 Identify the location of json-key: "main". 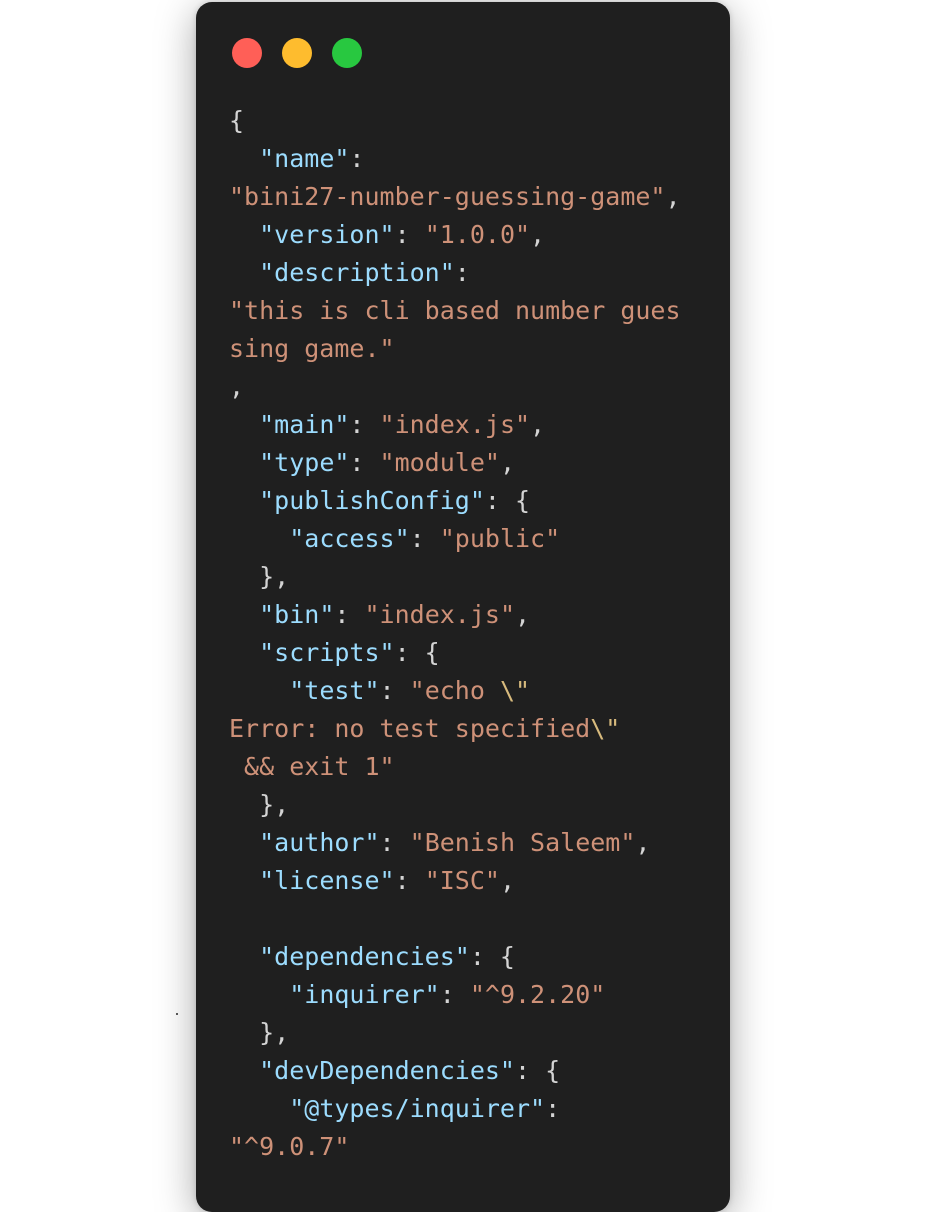
(304, 424).